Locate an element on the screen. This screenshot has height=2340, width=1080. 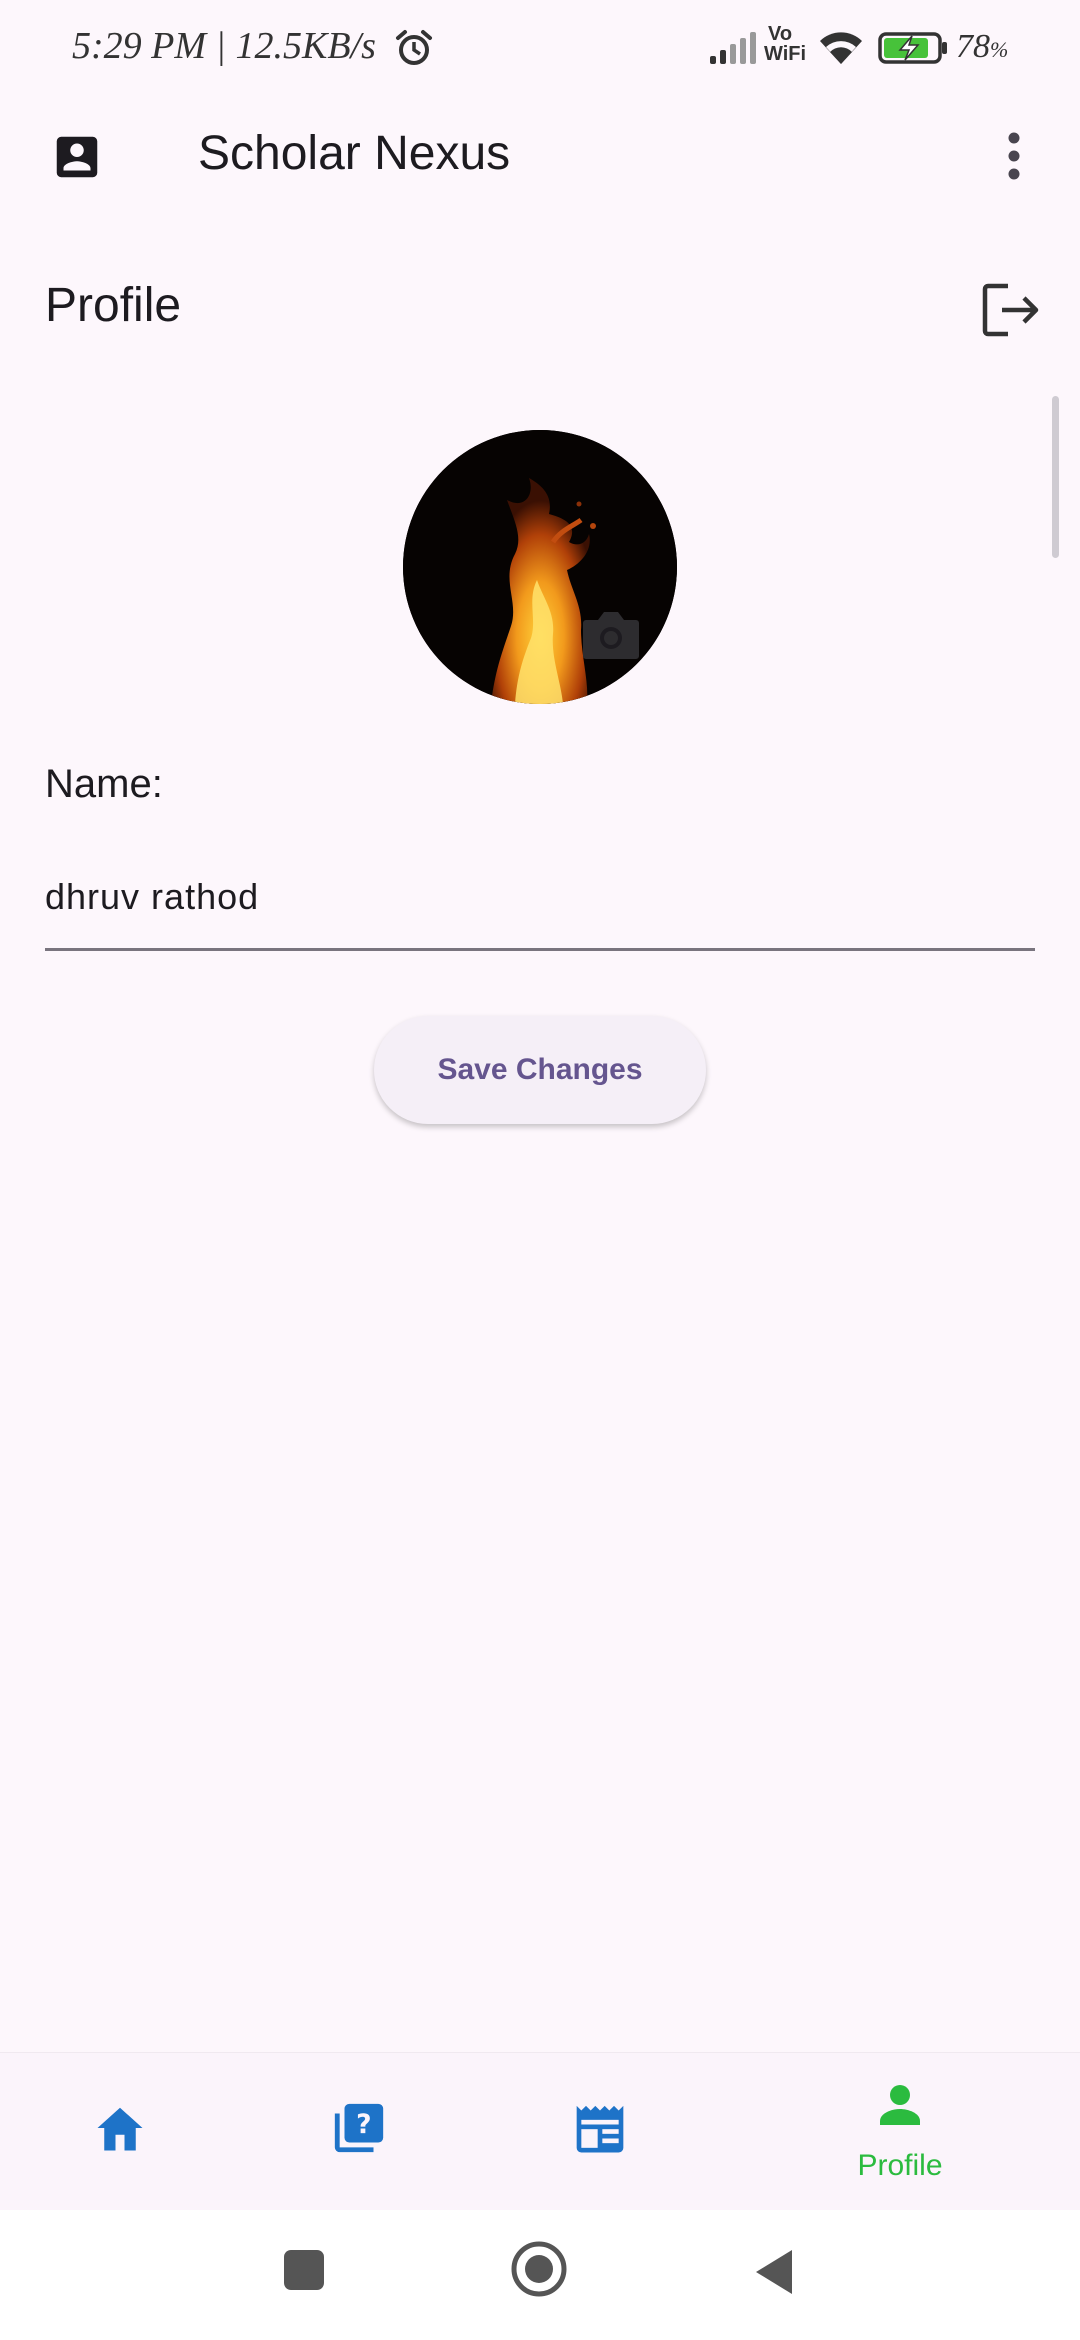
alarm-icon is located at coordinates (414, 47).